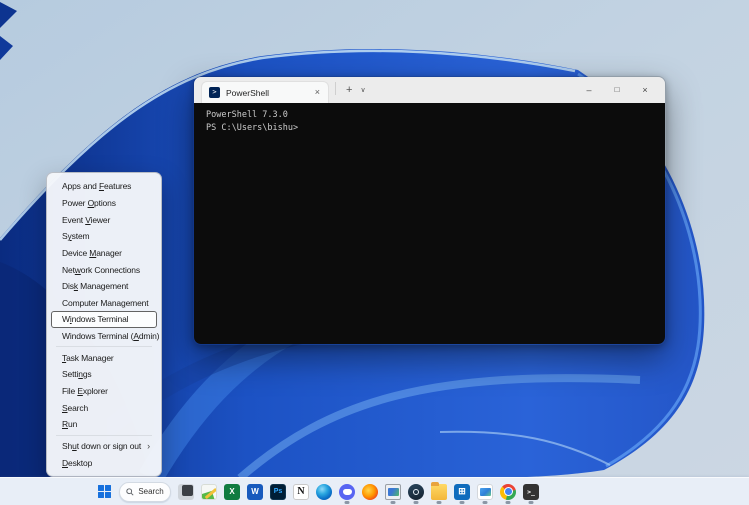 The width and height of the screenshot is (749, 505). What do you see at coordinates (214, 92) in the screenshot?
I see `powershell-icon: >` at bounding box center [214, 92].